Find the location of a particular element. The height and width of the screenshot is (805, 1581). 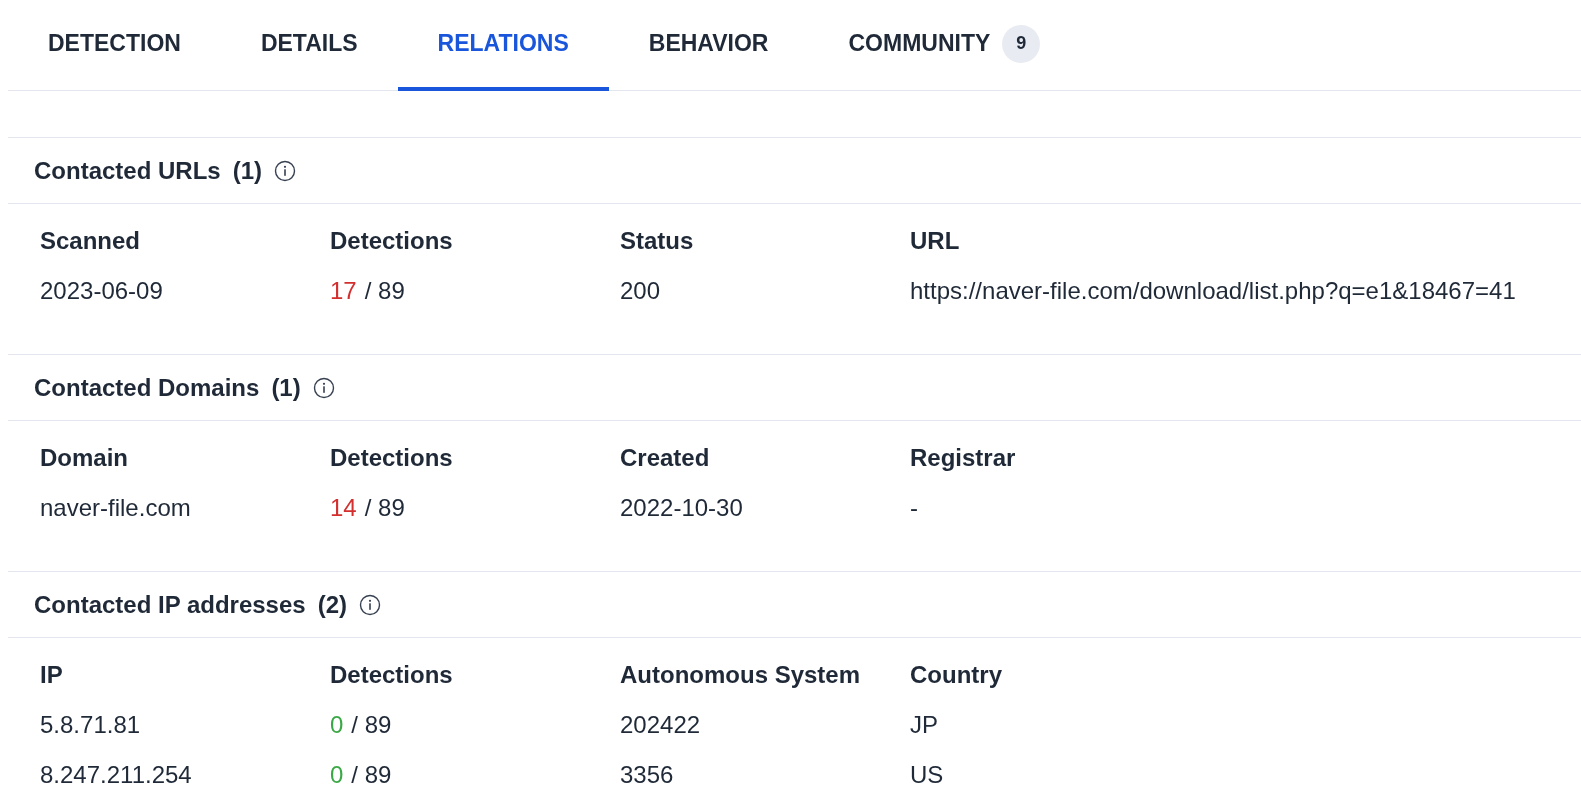

count-badge: 9 is located at coordinates (1021, 43).